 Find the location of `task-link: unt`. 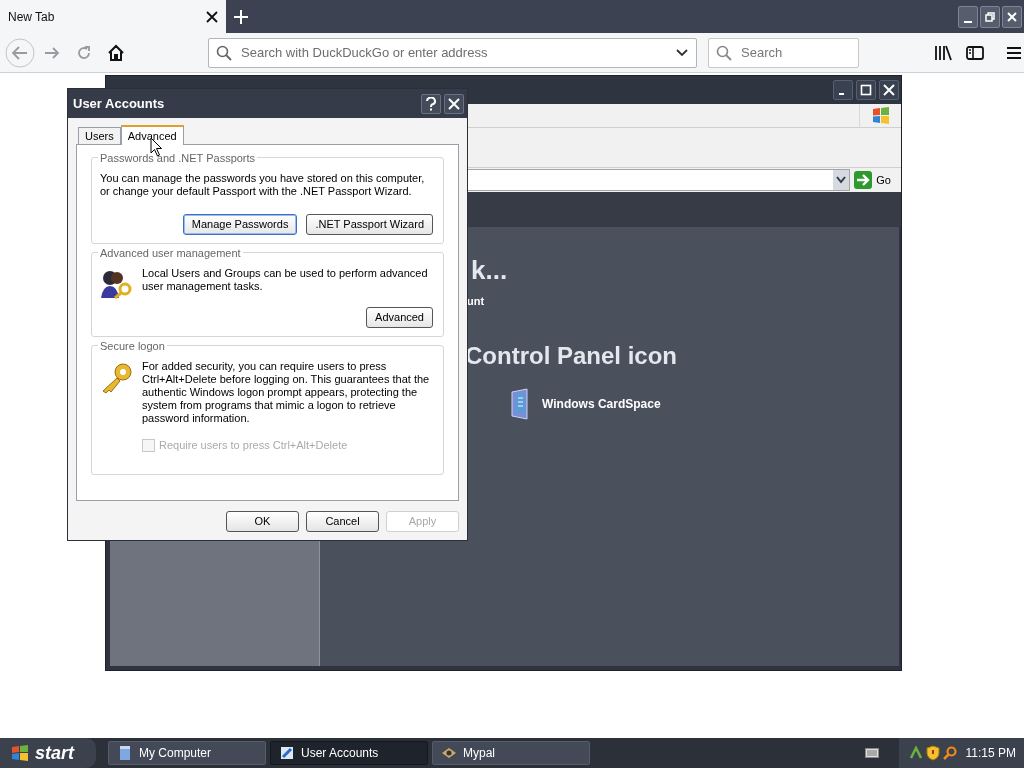

task-link: unt is located at coordinates (476, 301).